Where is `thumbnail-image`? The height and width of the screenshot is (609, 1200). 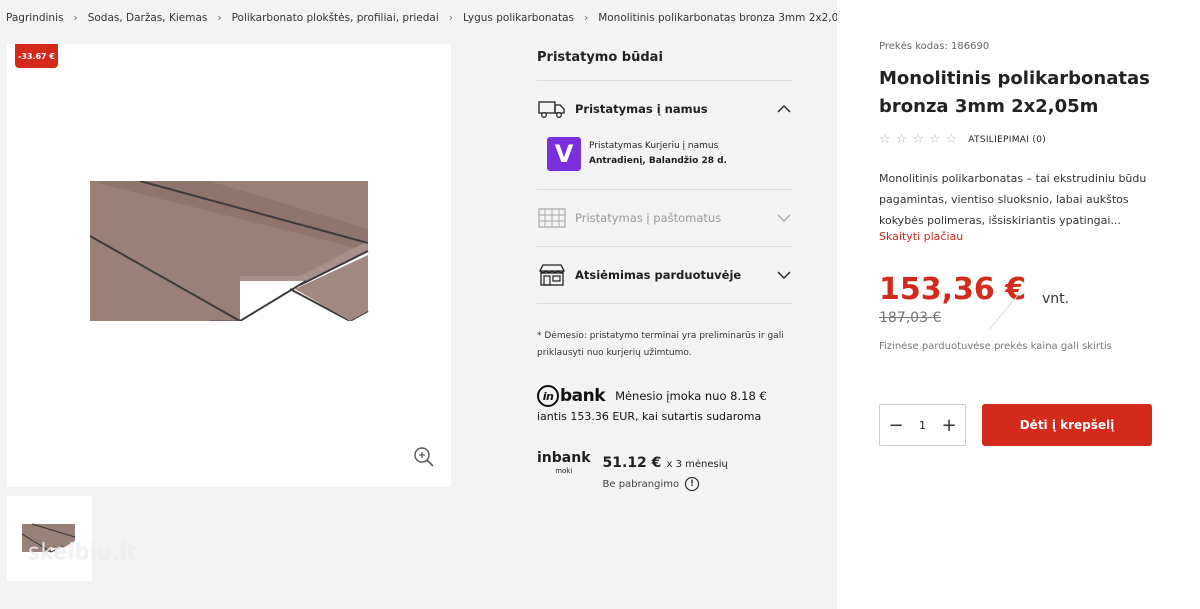 thumbnail-image is located at coordinates (48, 538).